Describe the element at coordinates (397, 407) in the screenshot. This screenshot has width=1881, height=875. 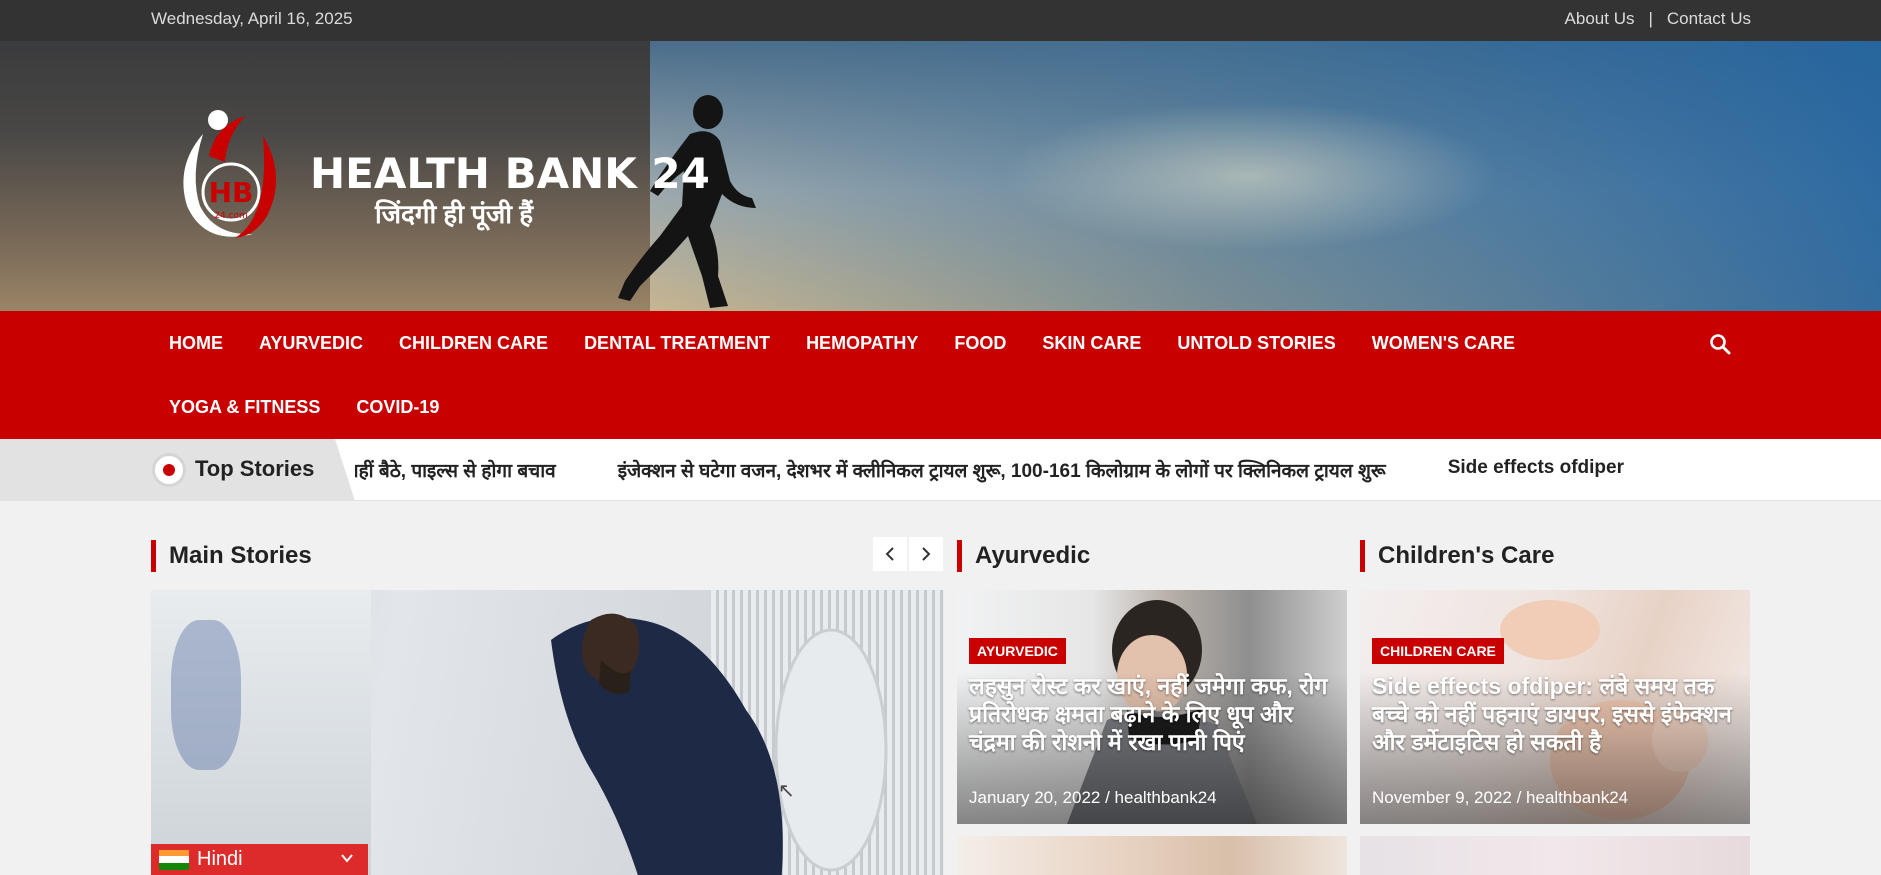
I see `nav-item-covid-19: COVID-19` at that location.